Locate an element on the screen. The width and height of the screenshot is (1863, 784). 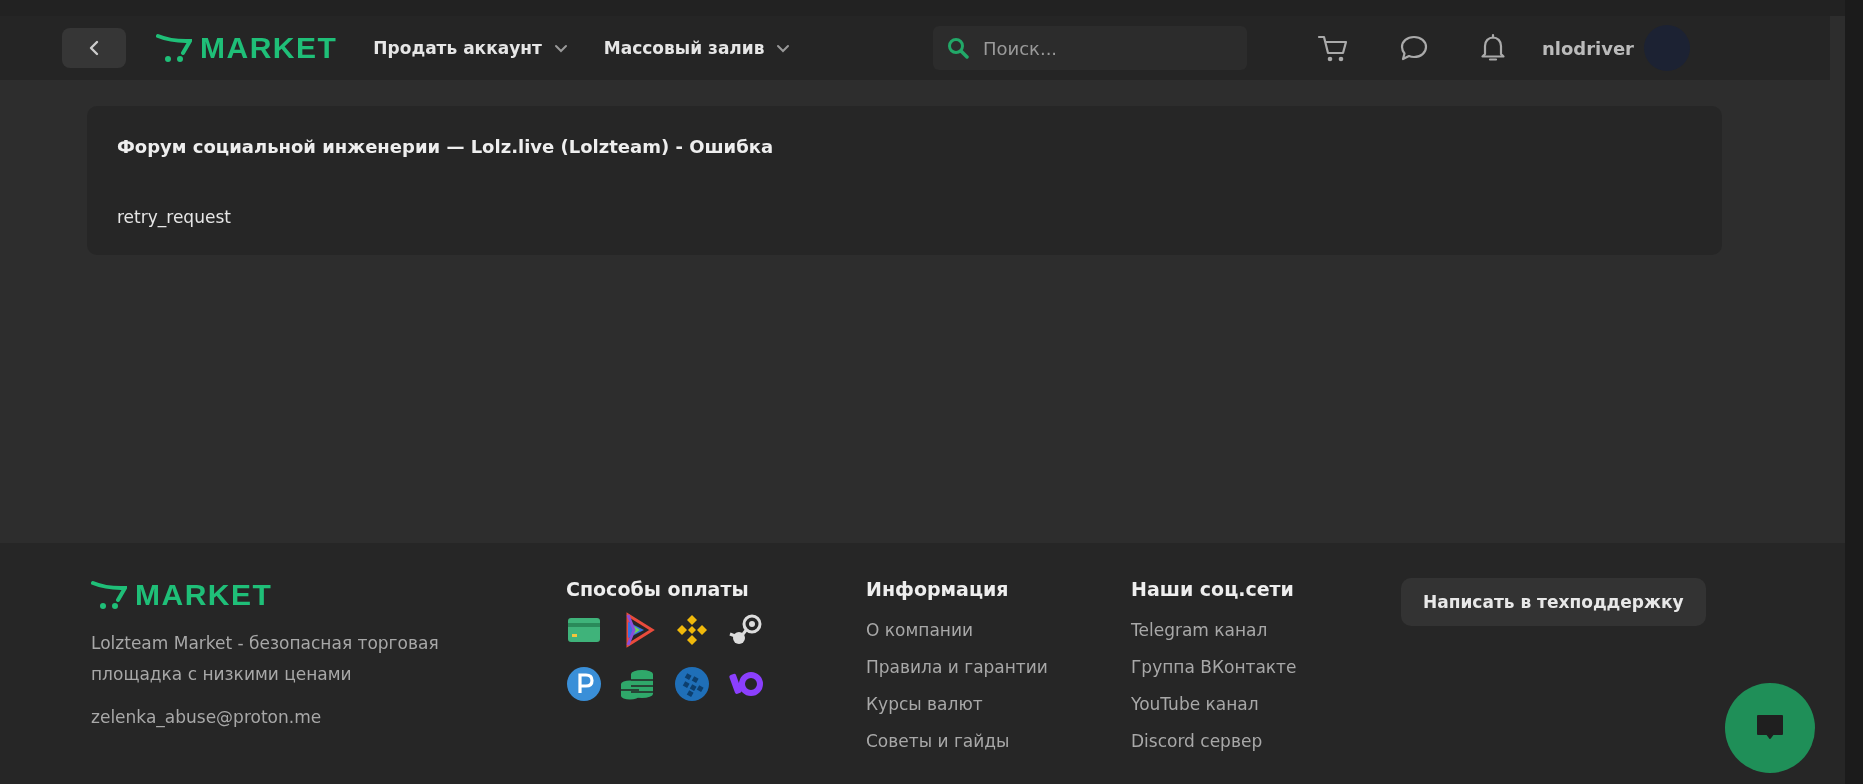
footer-link: YouTube канал is located at coordinates (1195, 704).